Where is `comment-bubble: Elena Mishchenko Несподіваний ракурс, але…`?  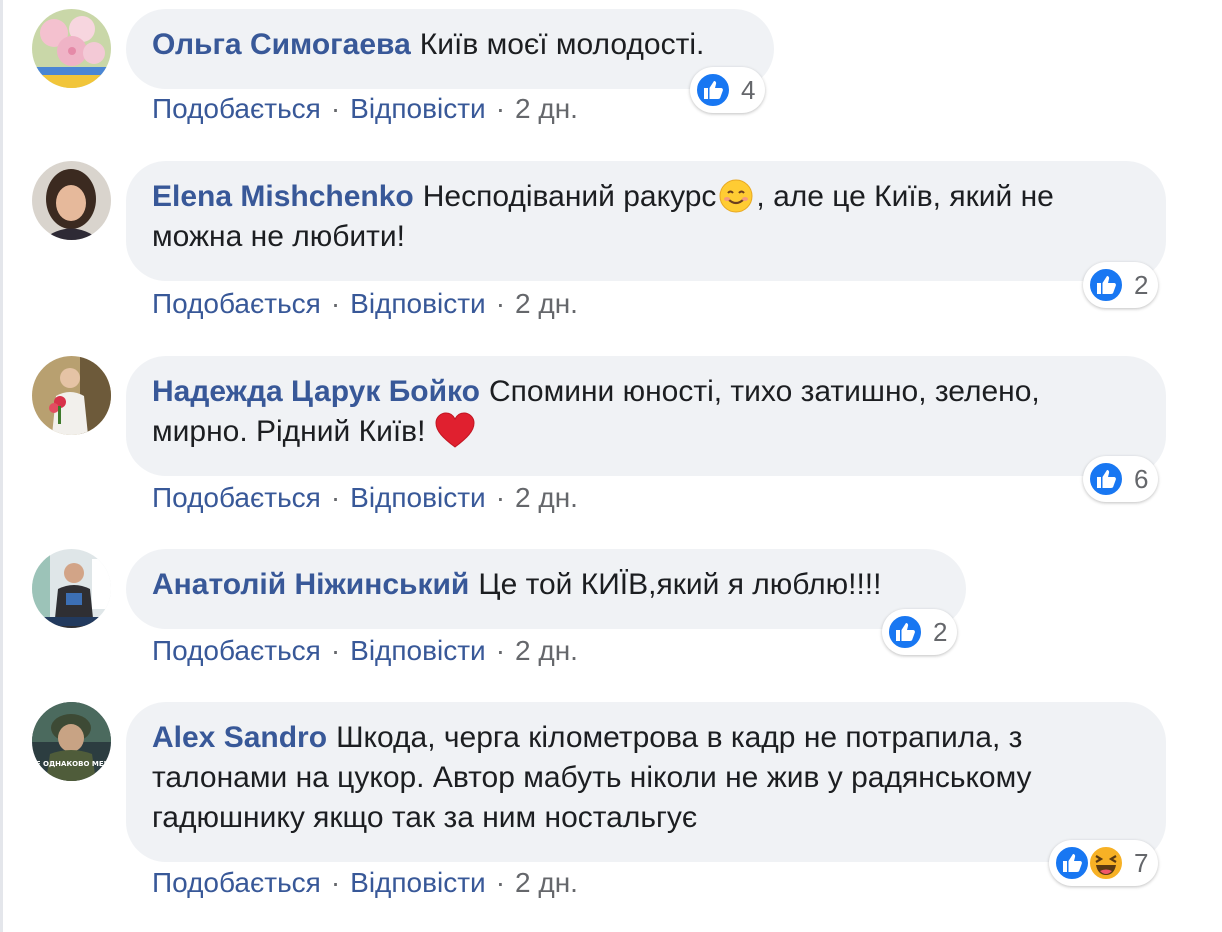
comment-bubble: Elena Mishchenko Несподіваний ракурс, але… is located at coordinates (646, 221).